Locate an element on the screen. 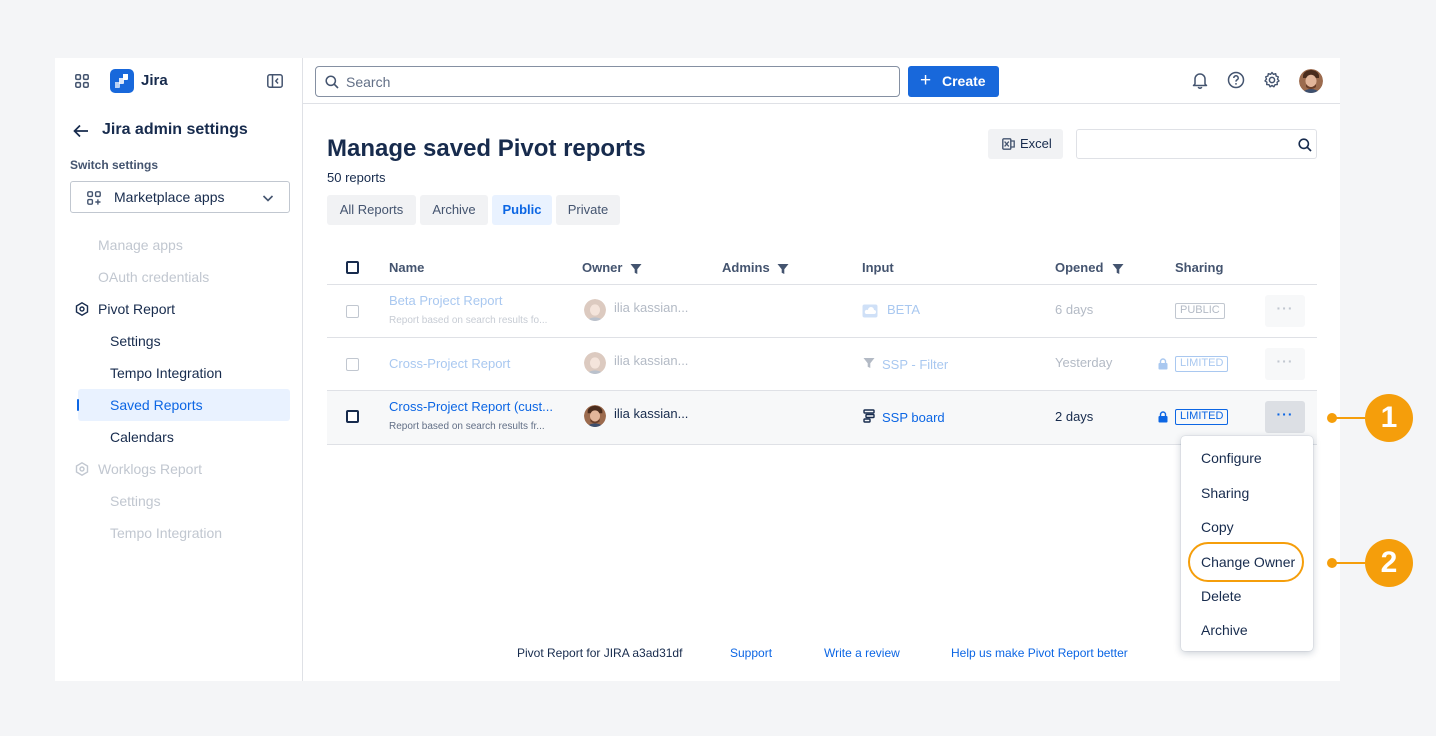  column-opened: Opened is located at coordinates (1079, 267).